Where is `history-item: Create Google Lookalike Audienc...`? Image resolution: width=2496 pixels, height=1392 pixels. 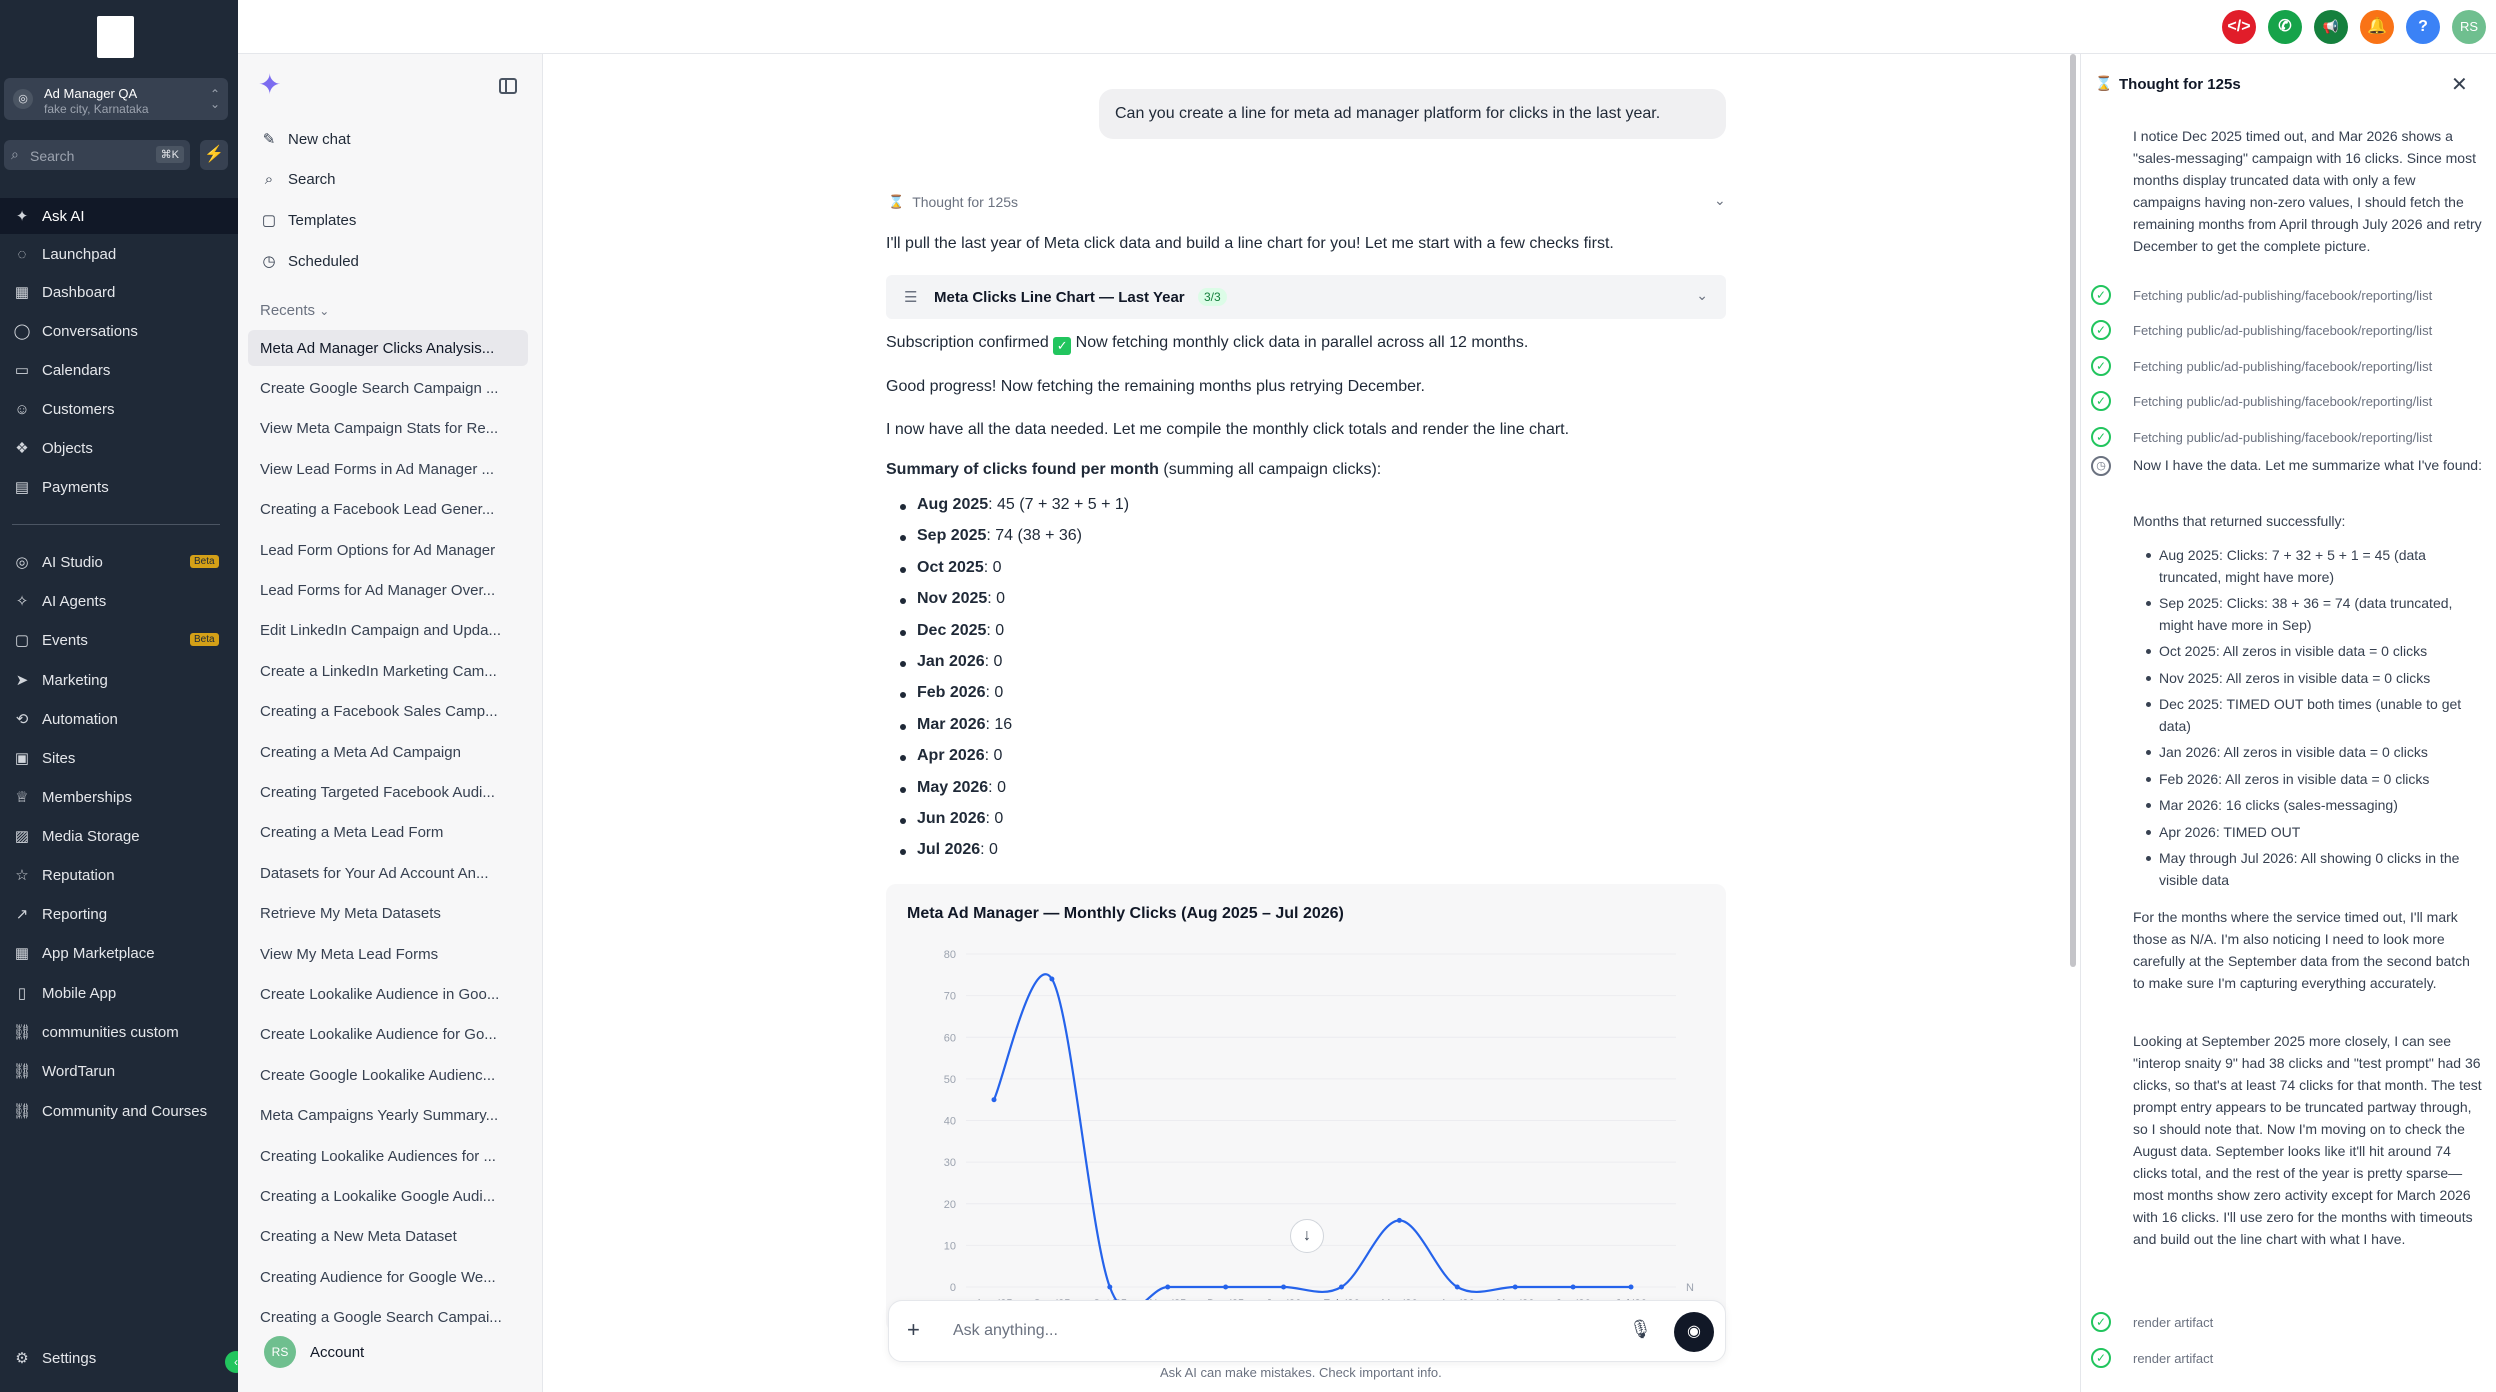 history-item: Create Google Lookalike Audienc... is located at coordinates (388, 1075).